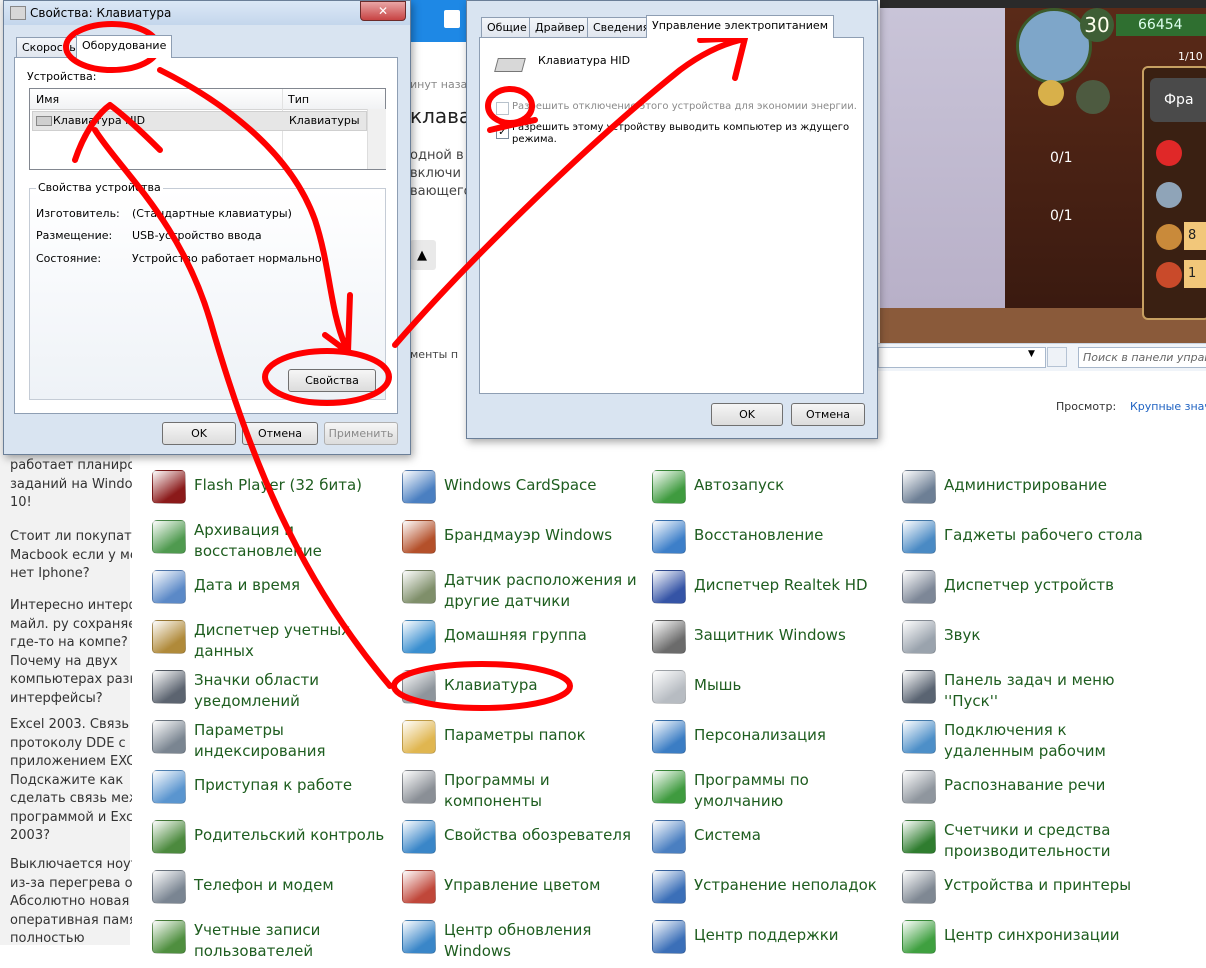 Image resolution: width=1206 pixels, height=968 pixels. What do you see at coordinates (740, 26) in the screenshot?
I see `tab-power-management: Управление электропитанием` at bounding box center [740, 26].